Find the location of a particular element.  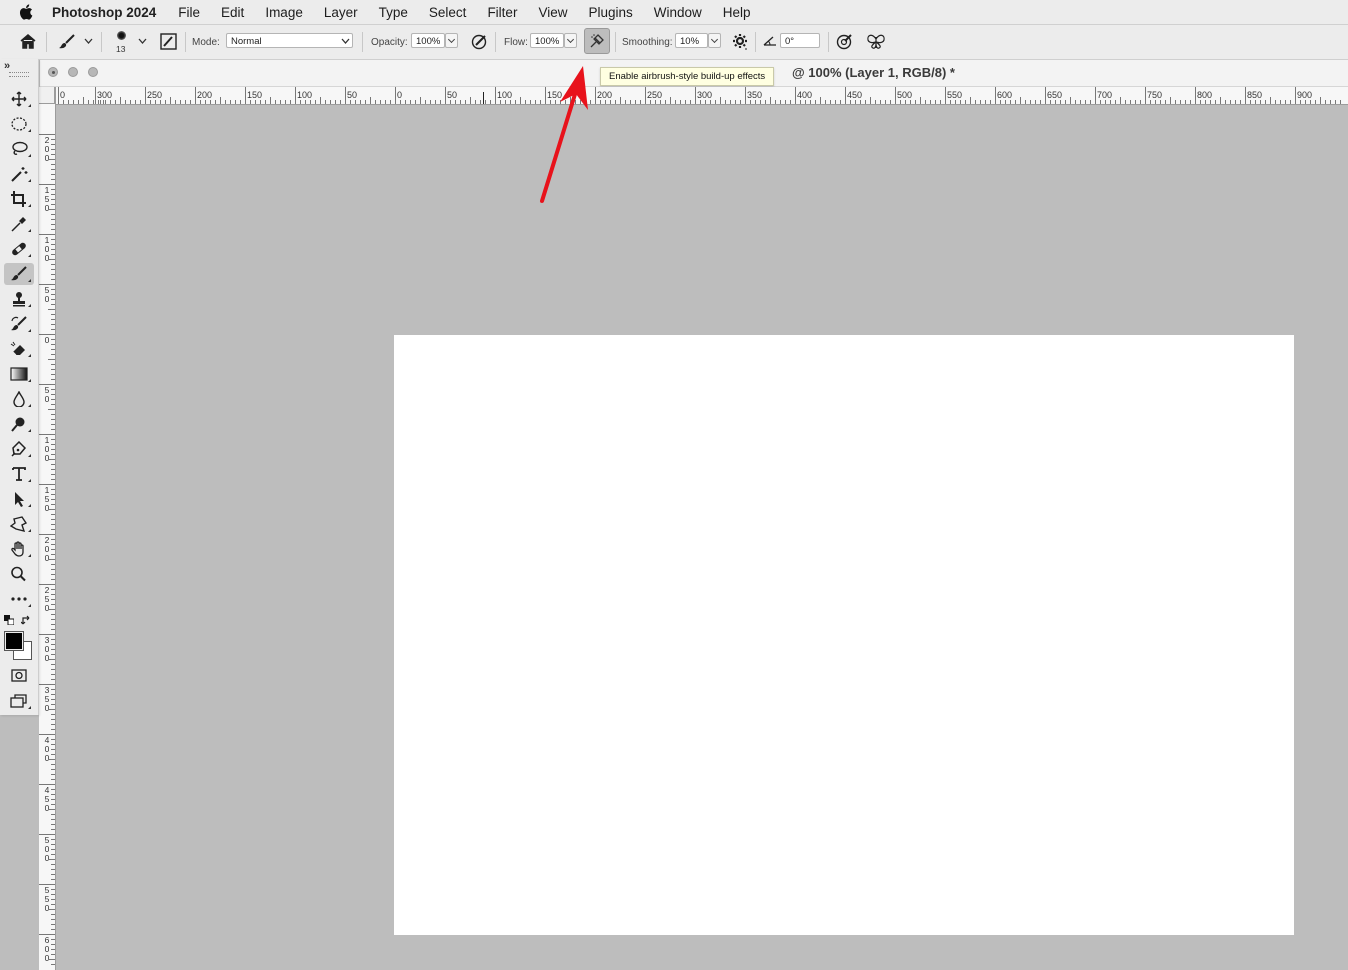

gear-icon is located at coordinates (741, 42).